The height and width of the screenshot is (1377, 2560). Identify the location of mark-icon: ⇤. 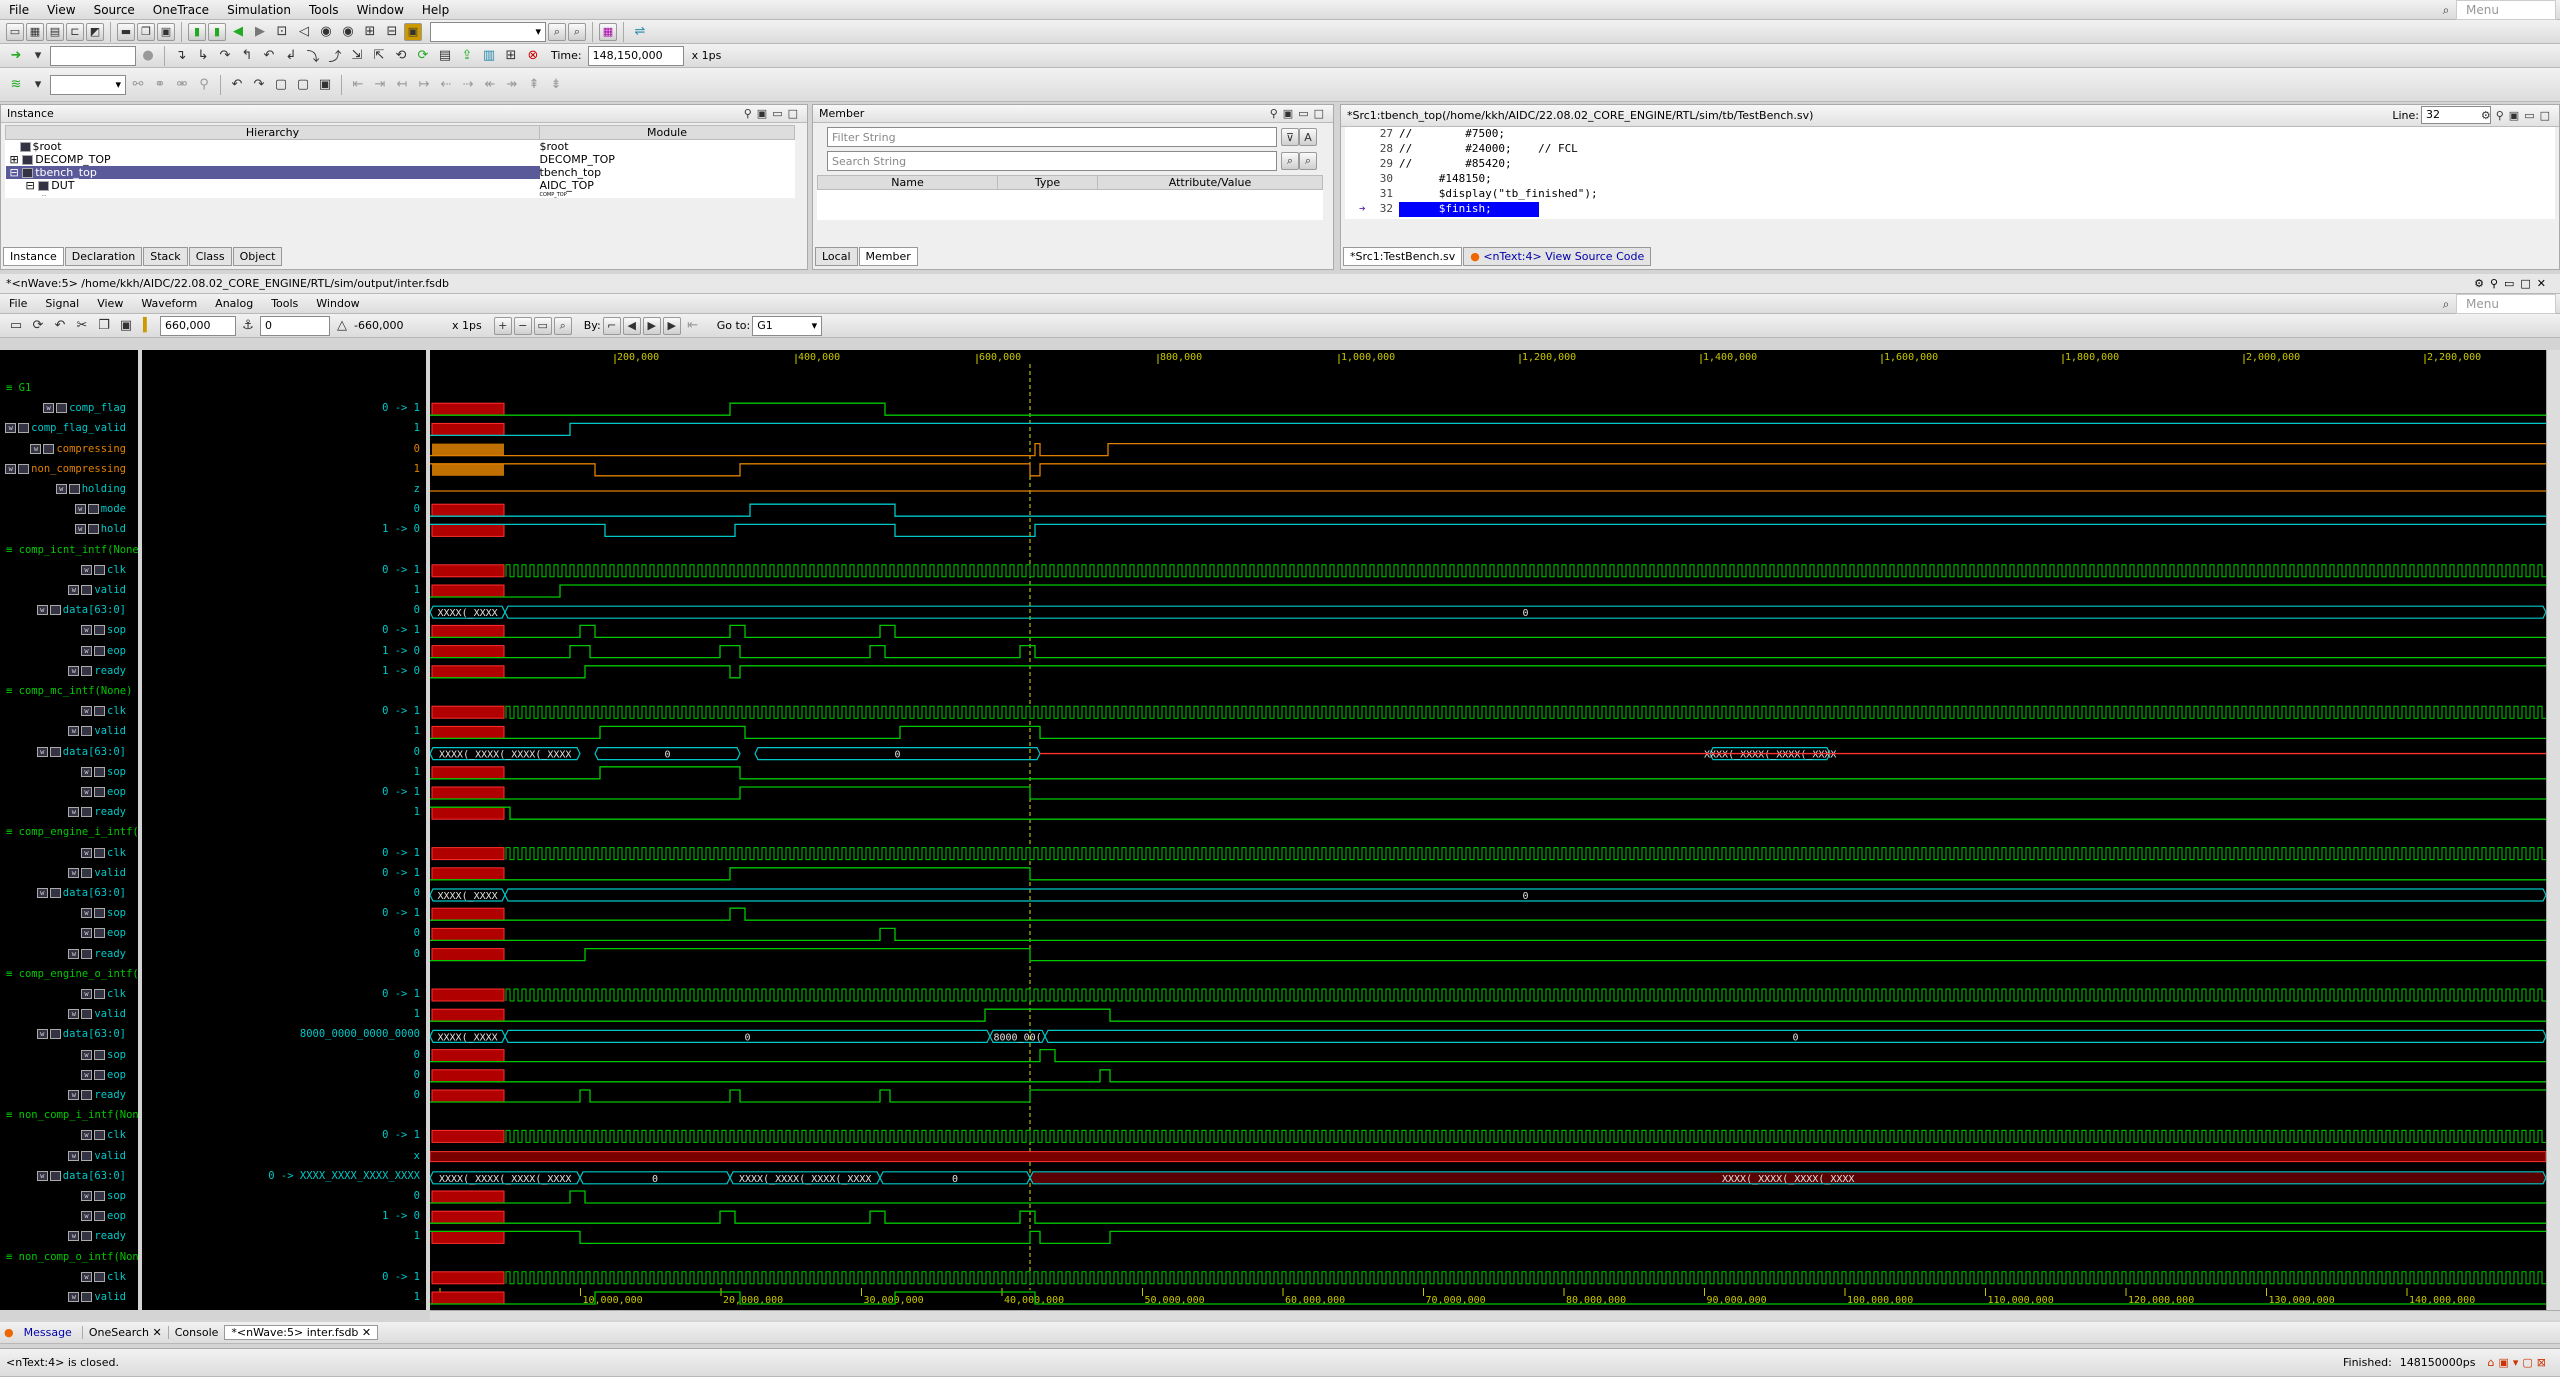
(693, 326).